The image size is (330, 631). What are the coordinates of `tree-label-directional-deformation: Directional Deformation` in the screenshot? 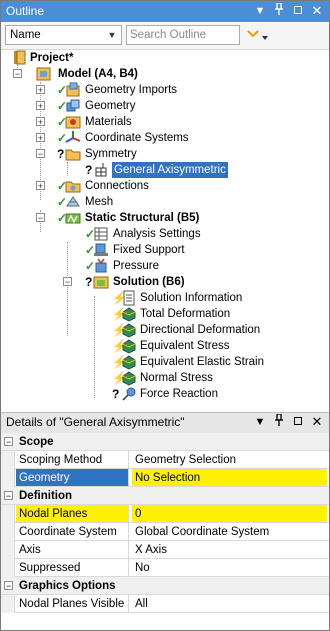 It's located at (200, 330).